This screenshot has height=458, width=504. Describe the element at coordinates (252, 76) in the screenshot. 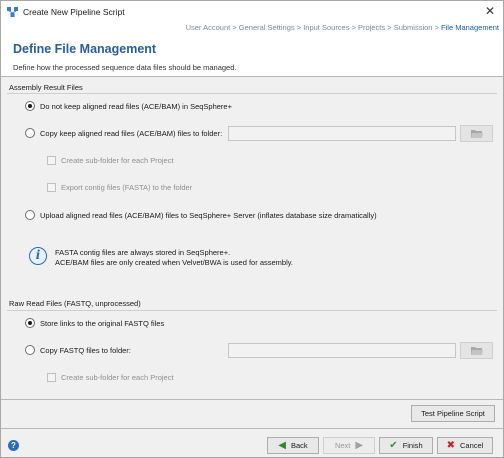

I see `header-divider` at that location.